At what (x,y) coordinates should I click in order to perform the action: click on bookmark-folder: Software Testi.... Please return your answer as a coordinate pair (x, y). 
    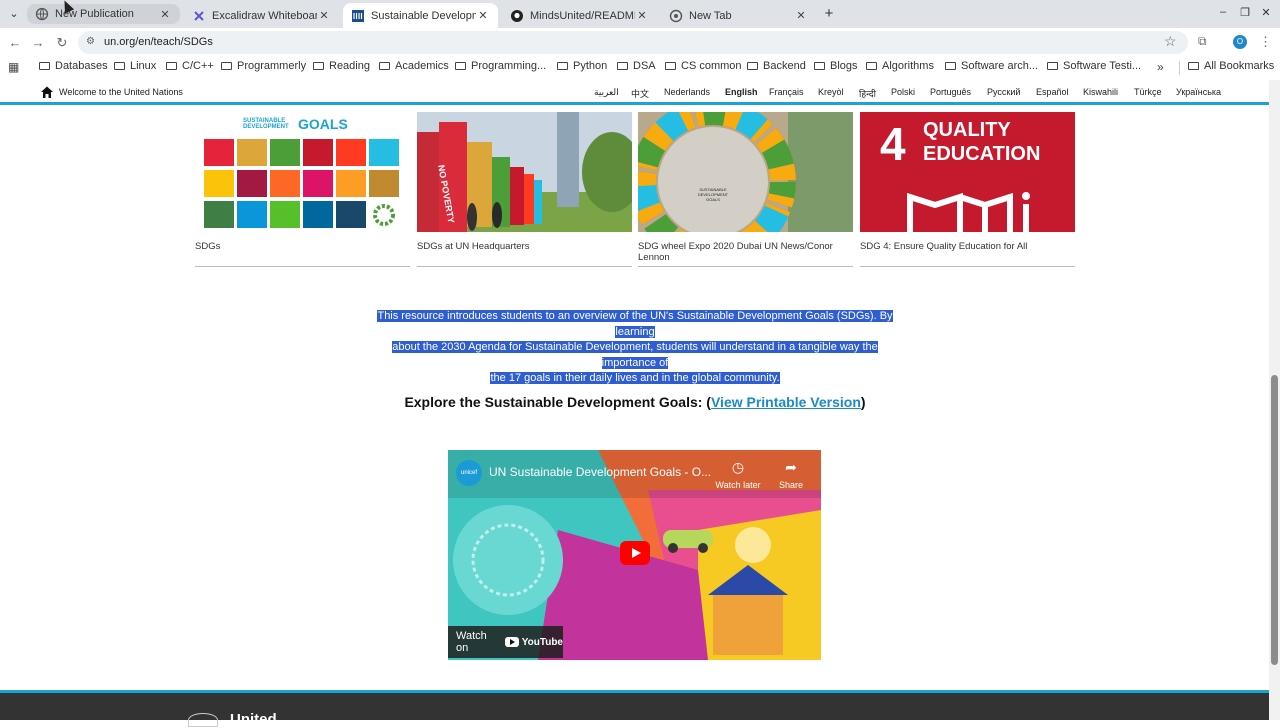
    Looking at the image, I should click on (1094, 66).